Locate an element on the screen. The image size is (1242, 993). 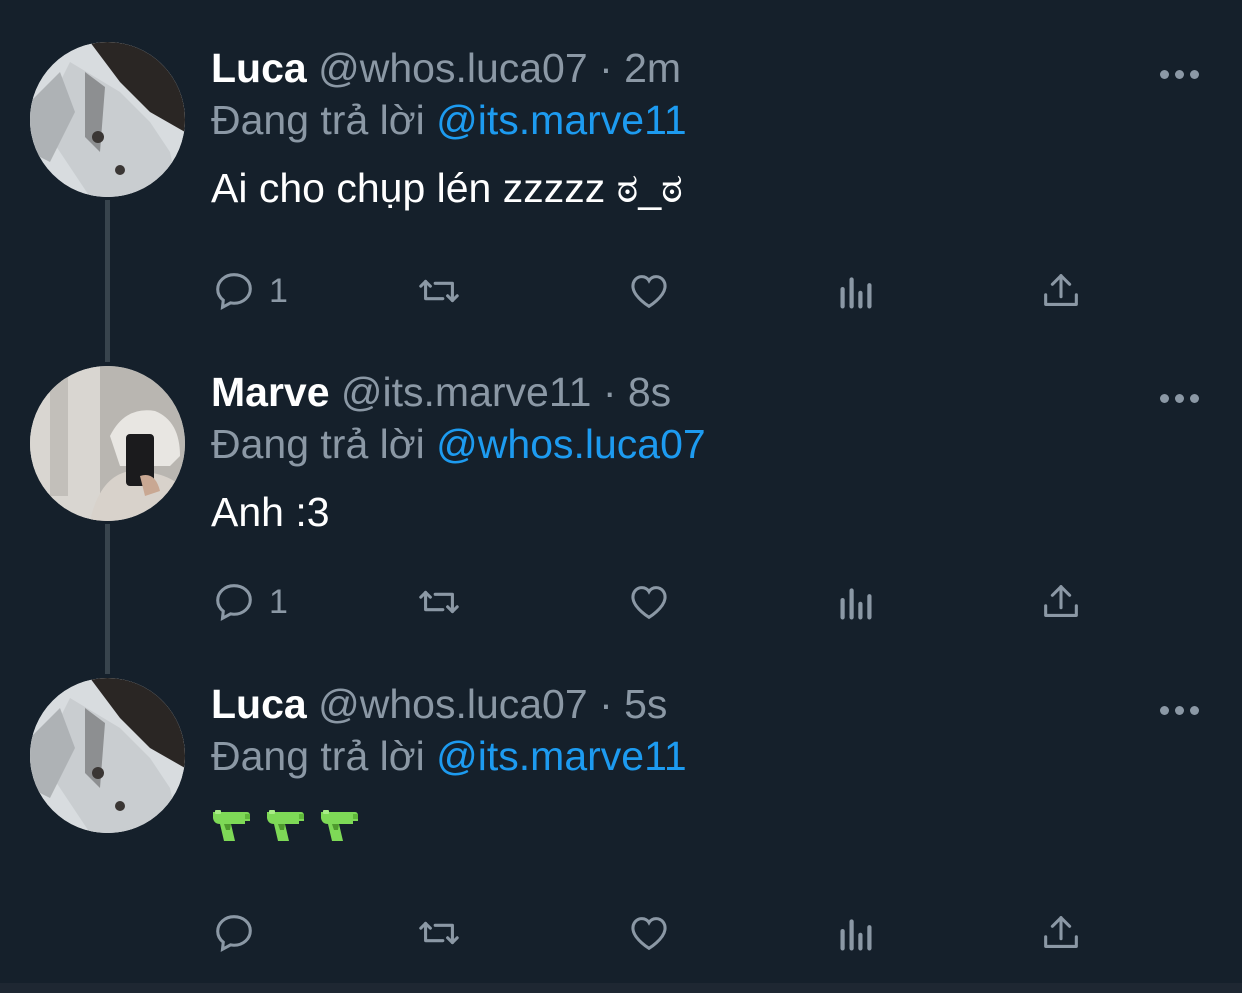
display-name: Marve is located at coordinates (270, 392).